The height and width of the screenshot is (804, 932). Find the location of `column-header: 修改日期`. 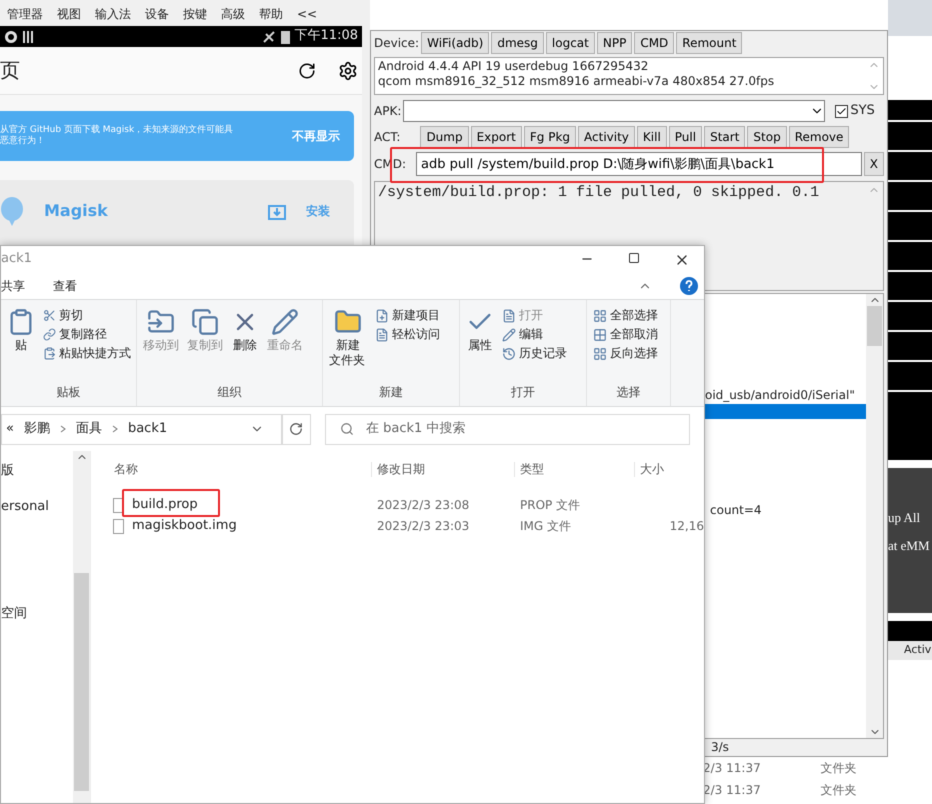

column-header: 修改日期 is located at coordinates (442, 469).